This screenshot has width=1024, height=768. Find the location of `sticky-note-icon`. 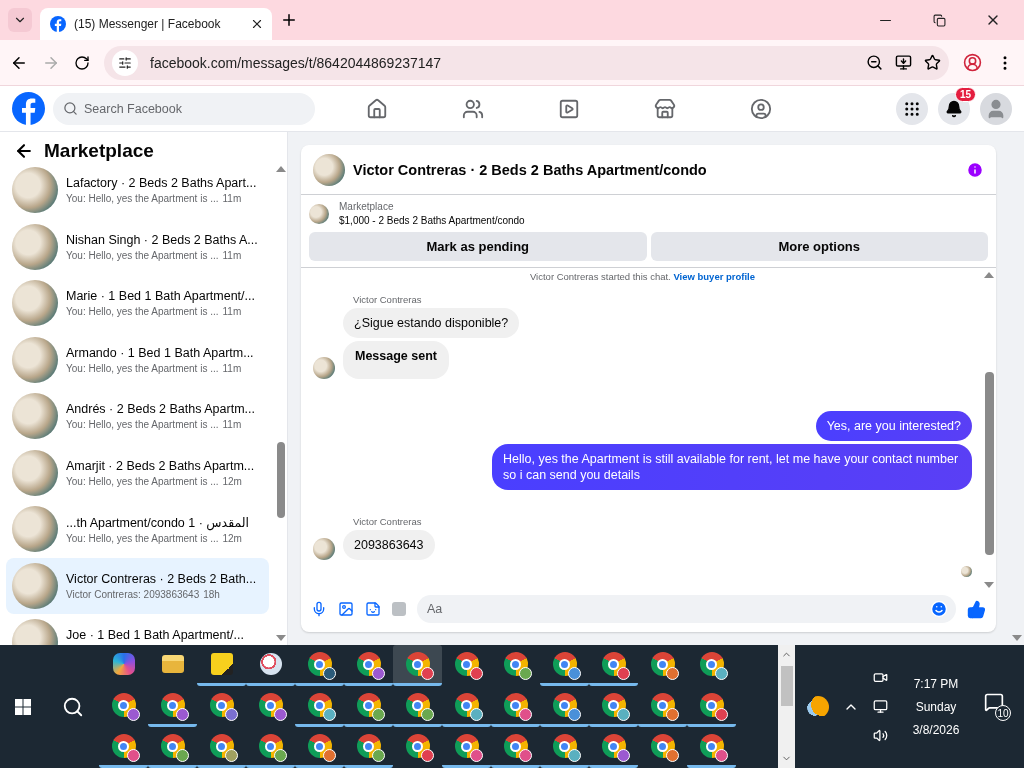

sticky-note-icon is located at coordinates (221, 664).